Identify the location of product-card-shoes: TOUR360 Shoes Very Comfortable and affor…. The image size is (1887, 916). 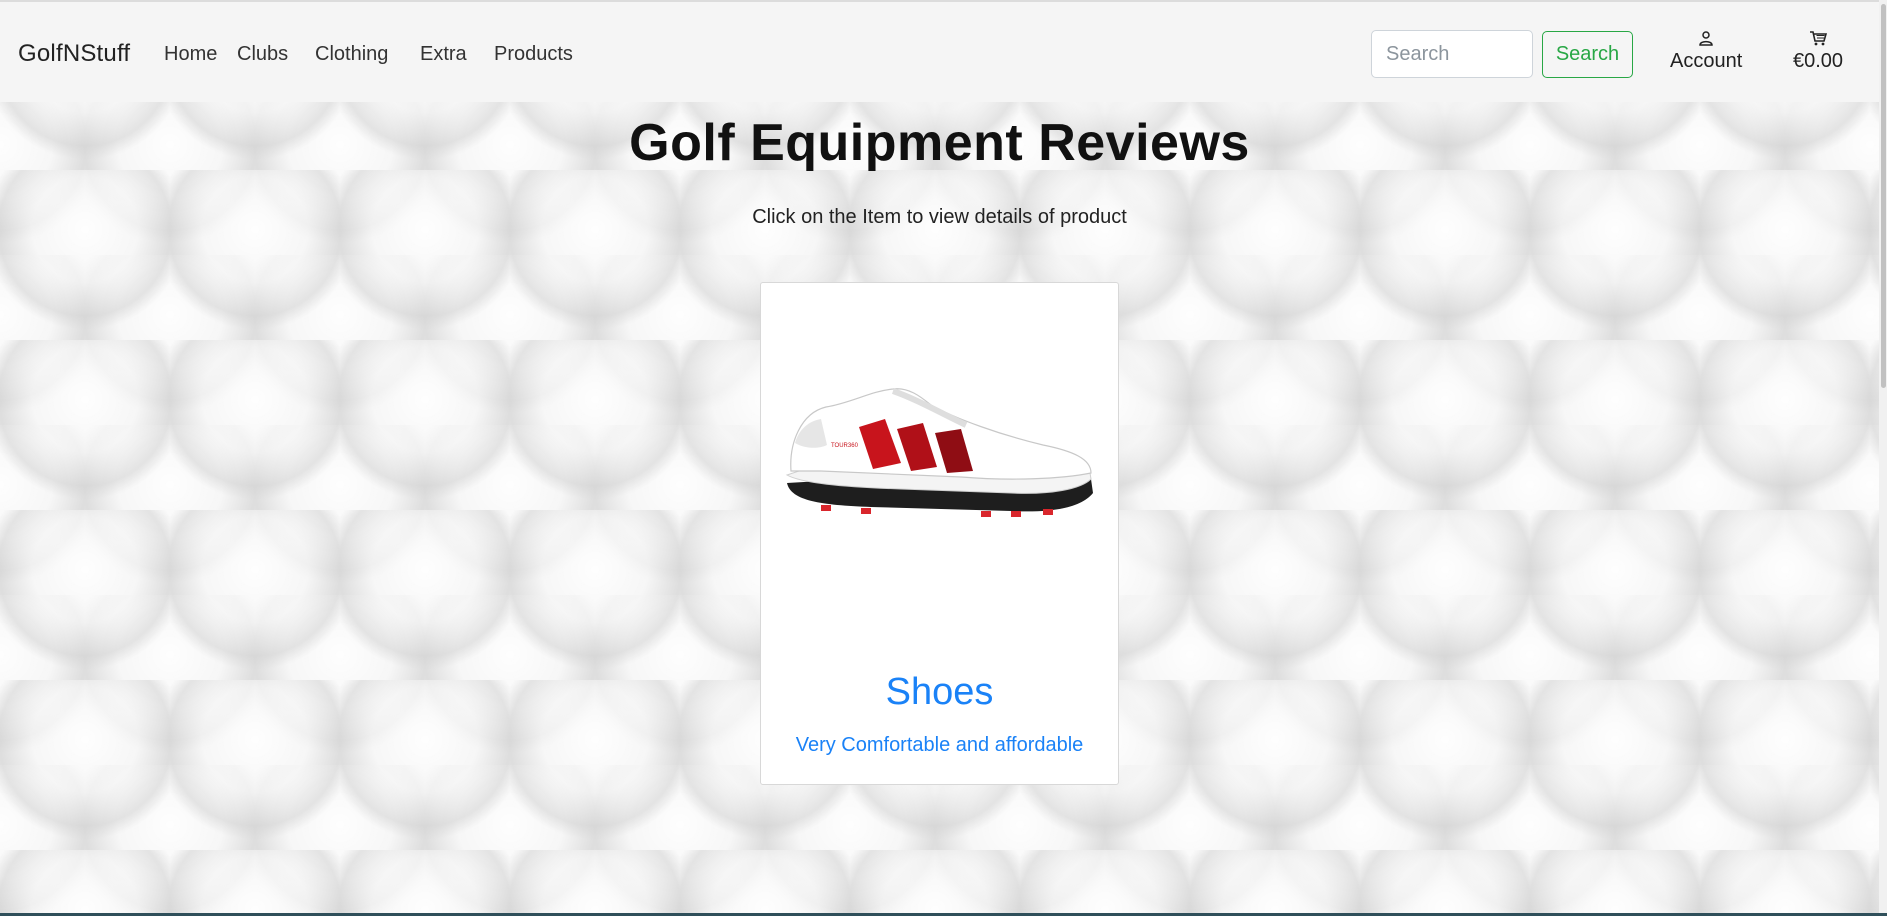
(939, 533).